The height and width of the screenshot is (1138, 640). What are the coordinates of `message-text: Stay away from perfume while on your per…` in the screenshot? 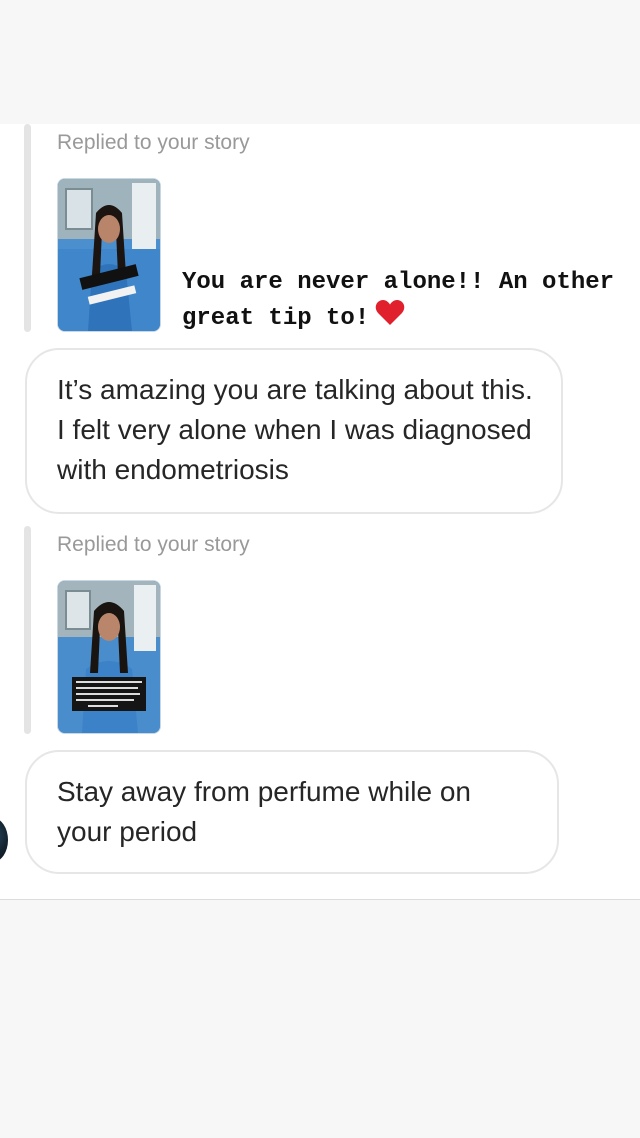 It's located at (264, 811).